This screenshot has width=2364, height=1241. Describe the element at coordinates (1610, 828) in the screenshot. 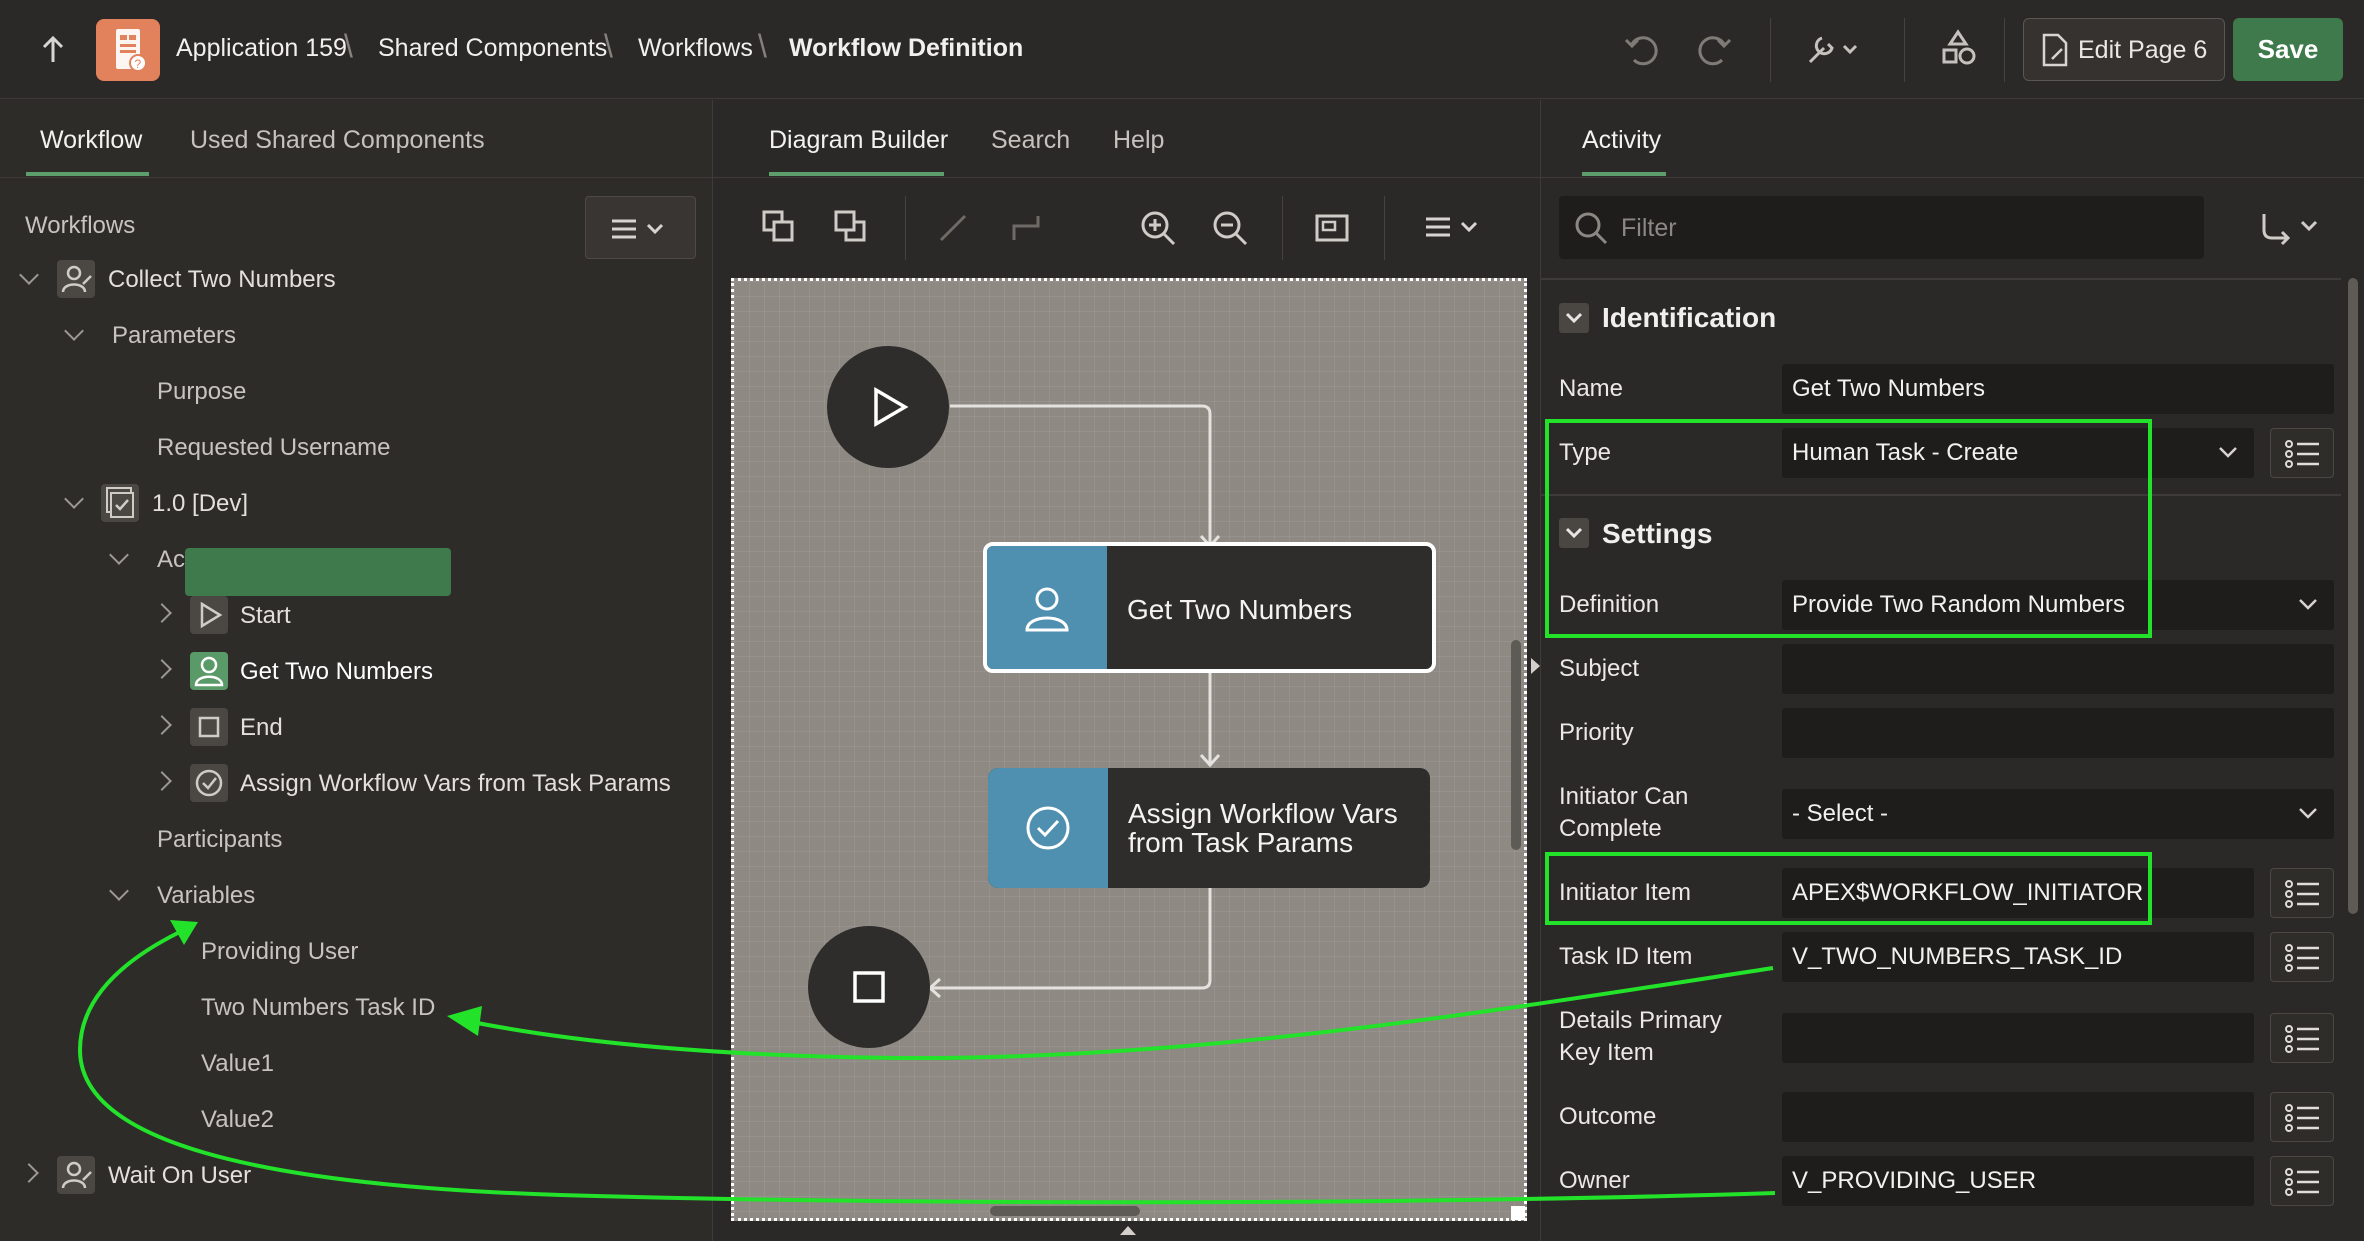

I see `label-initiator-can-complete-2: Complete` at that location.